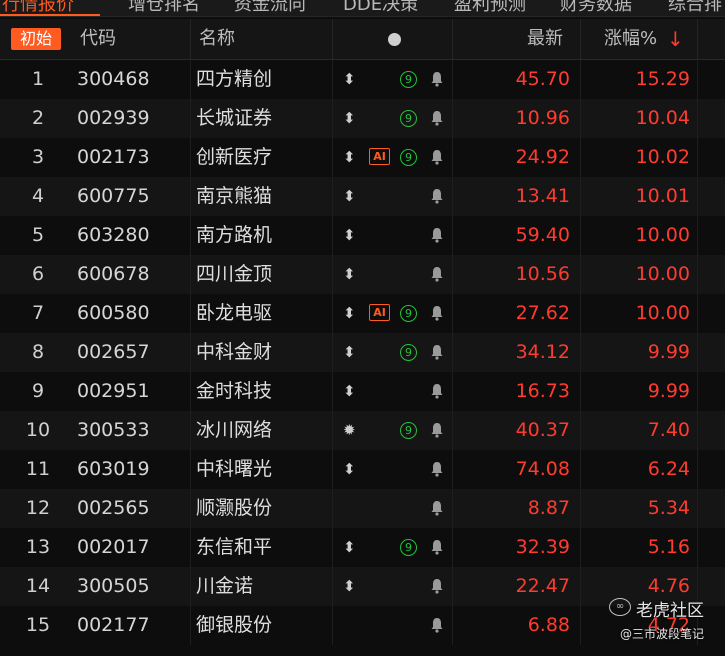 This screenshot has height=656, width=725. What do you see at coordinates (362, 196) in the screenshot?
I see `table-row: 4 600775 南京熊猫 ⬍ 13.41 10.01` at bounding box center [362, 196].